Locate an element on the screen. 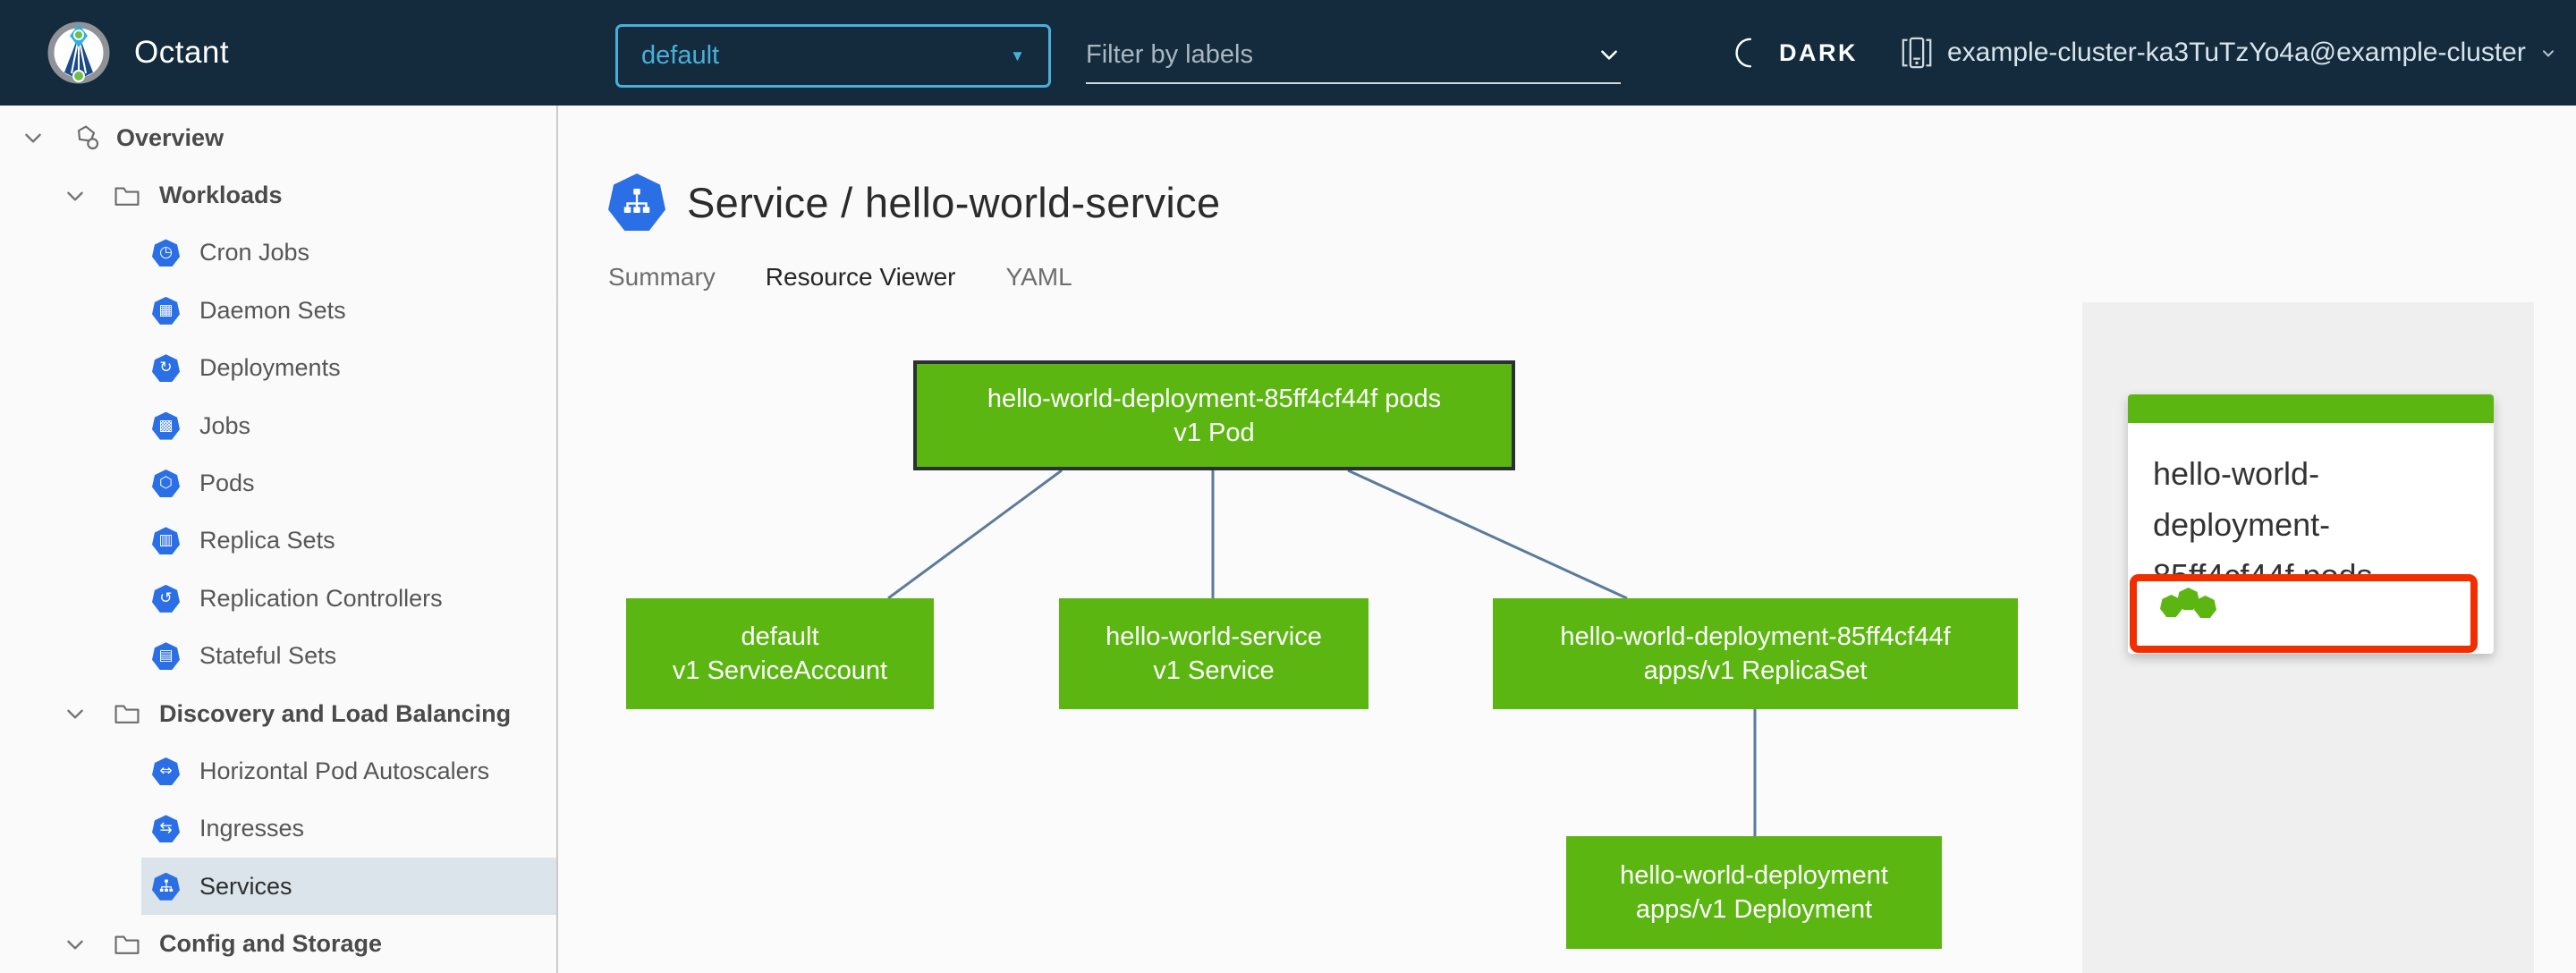  replication-controllers-icon: ↺ is located at coordinates (166, 598).